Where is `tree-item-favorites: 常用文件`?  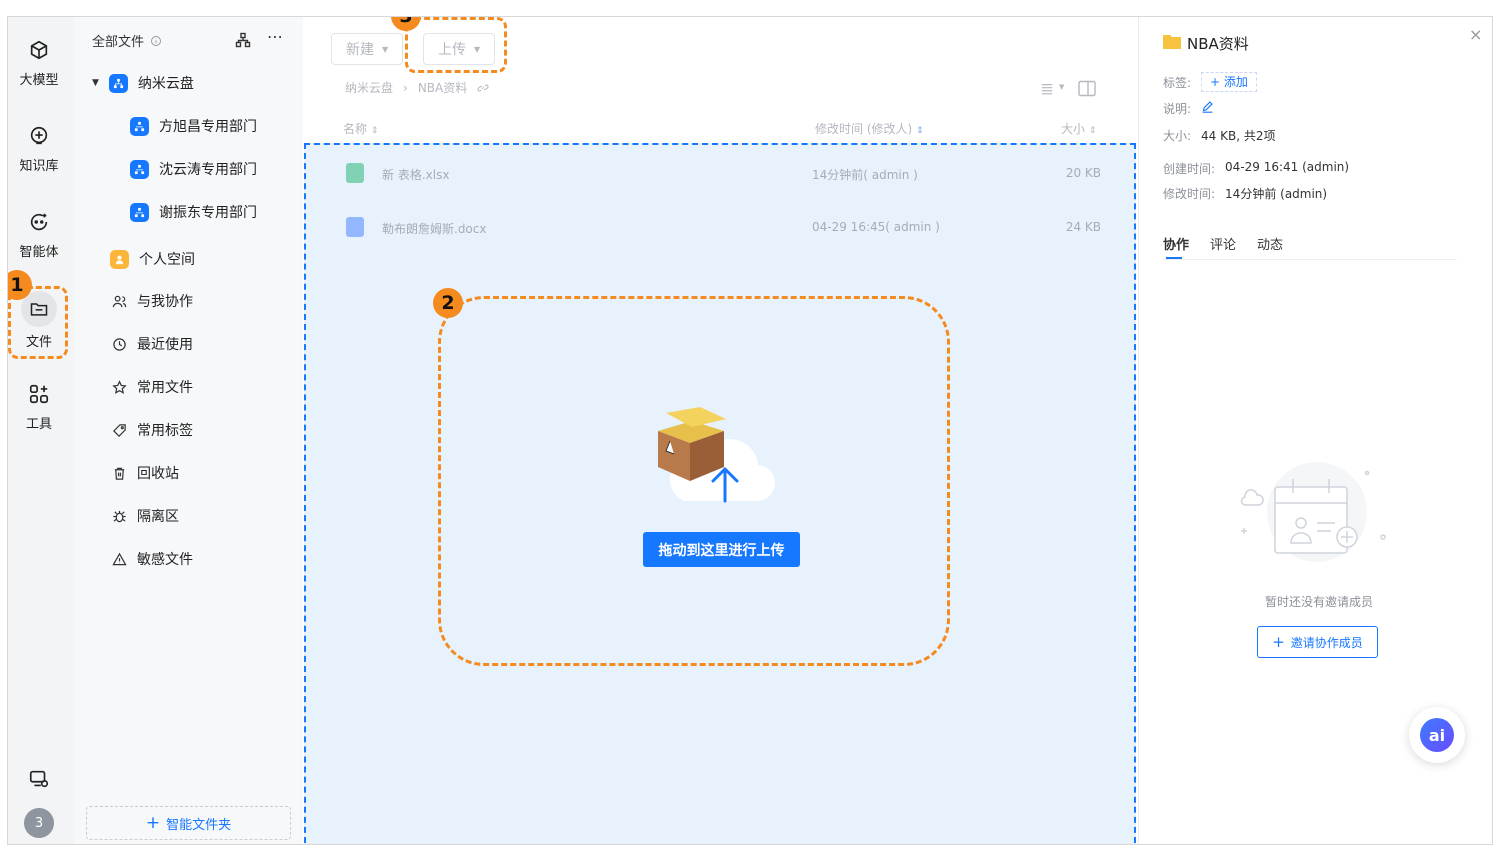
tree-item-favorites: 常用文件 is located at coordinates (152, 387).